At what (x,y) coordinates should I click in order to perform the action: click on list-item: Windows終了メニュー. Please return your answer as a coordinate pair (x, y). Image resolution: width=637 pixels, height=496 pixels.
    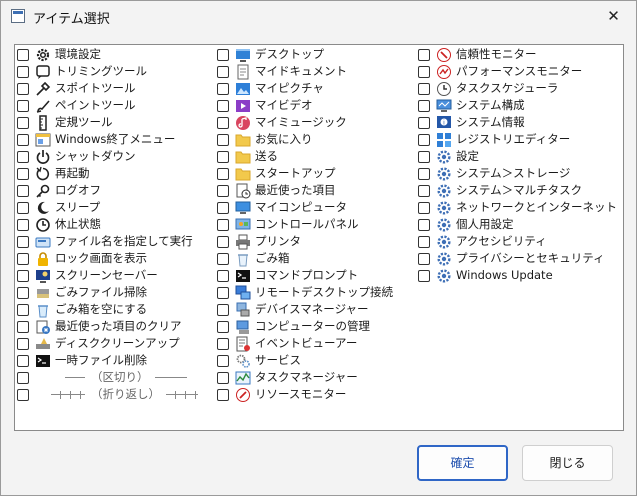
    Looking at the image, I should click on (96, 139).